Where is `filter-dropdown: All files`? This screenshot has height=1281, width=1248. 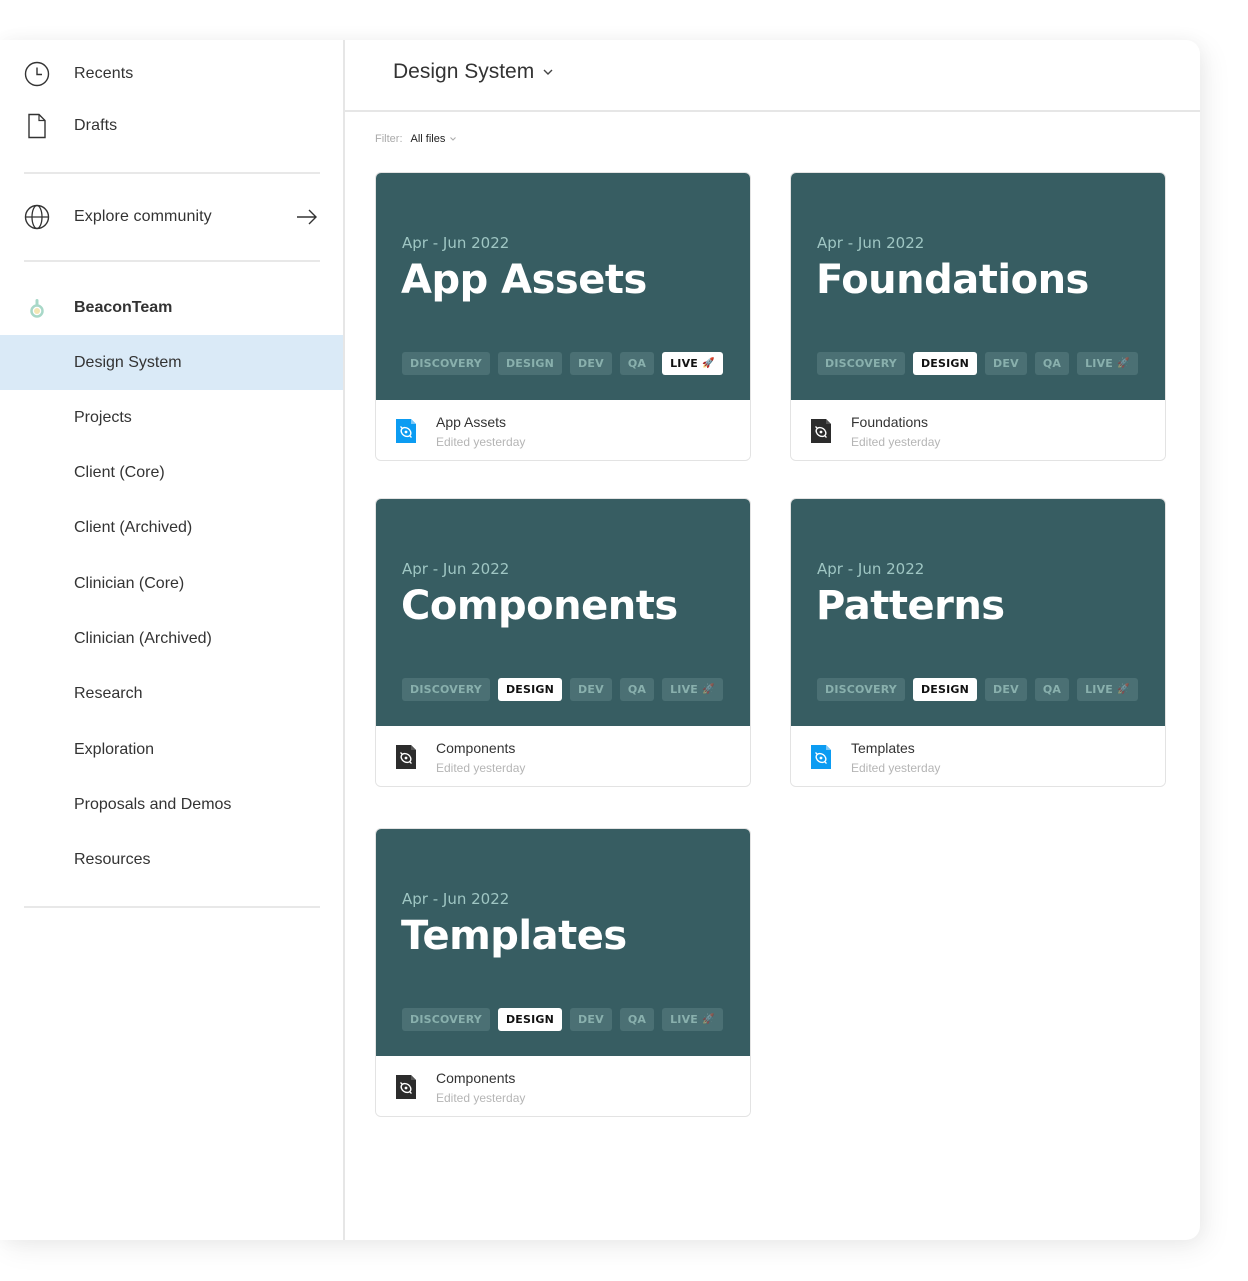
filter-dropdown: All files is located at coordinates (434, 139).